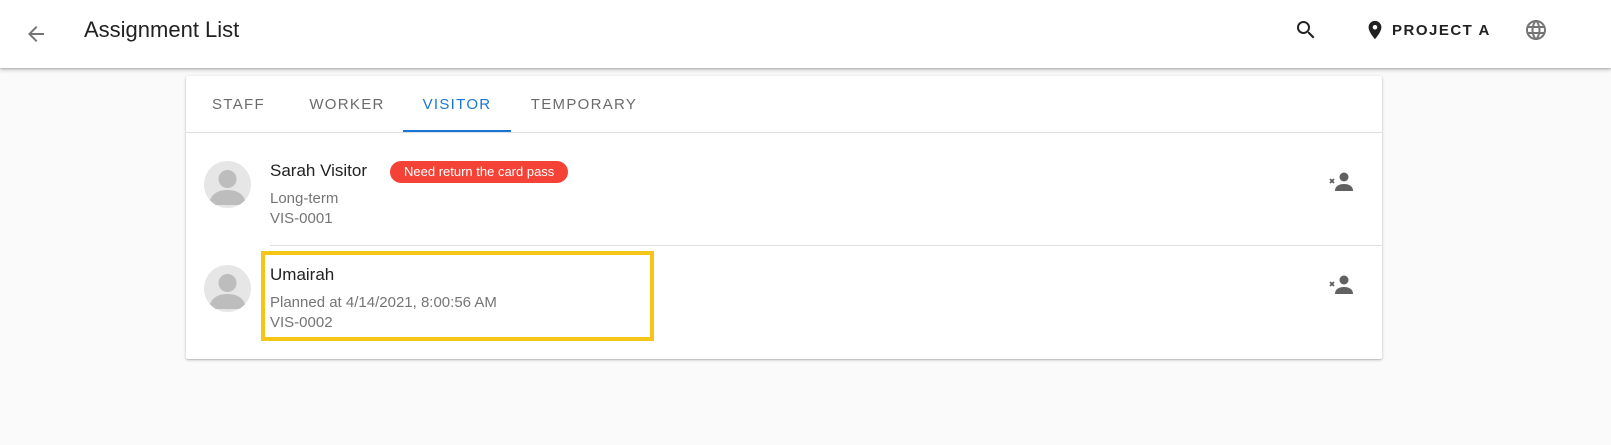 Image resolution: width=1611 pixels, height=445 pixels. Describe the element at coordinates (784, 104) in the screenshot. I see `tab-bar: STAFF WORKER VISITOR TEMPORARY` at that location.